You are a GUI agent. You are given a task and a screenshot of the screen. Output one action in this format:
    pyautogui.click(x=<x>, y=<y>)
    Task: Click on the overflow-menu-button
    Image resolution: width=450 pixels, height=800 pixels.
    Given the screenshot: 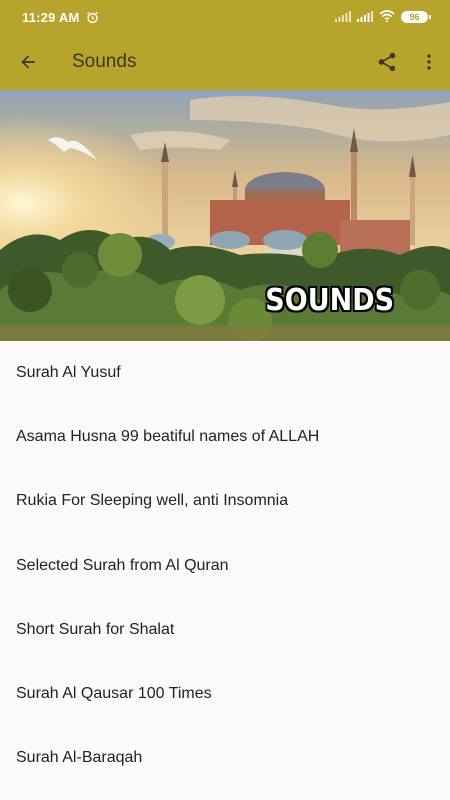 What is the action you would take?
    pyautogui.click(x=429, y=62)
    